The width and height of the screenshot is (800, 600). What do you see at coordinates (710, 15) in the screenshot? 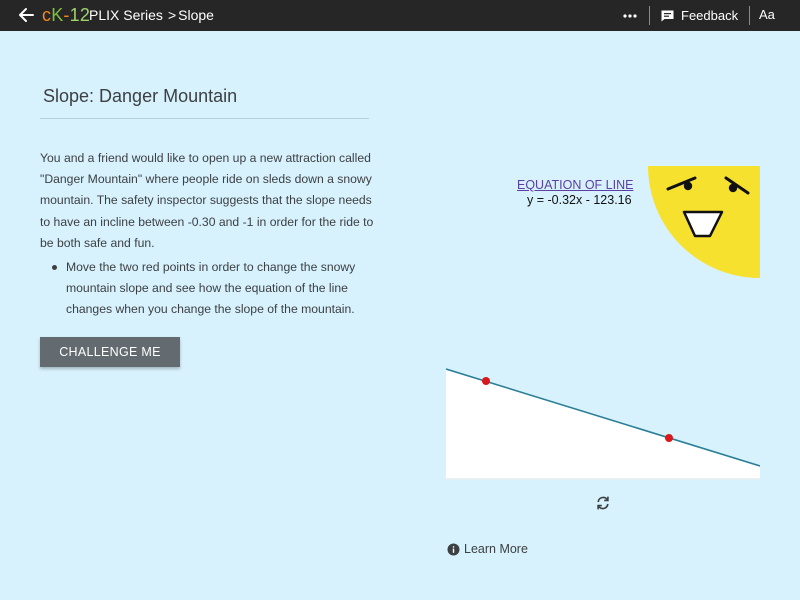
I see `feedback-label: Feedback` at bounding box center [710, 15].